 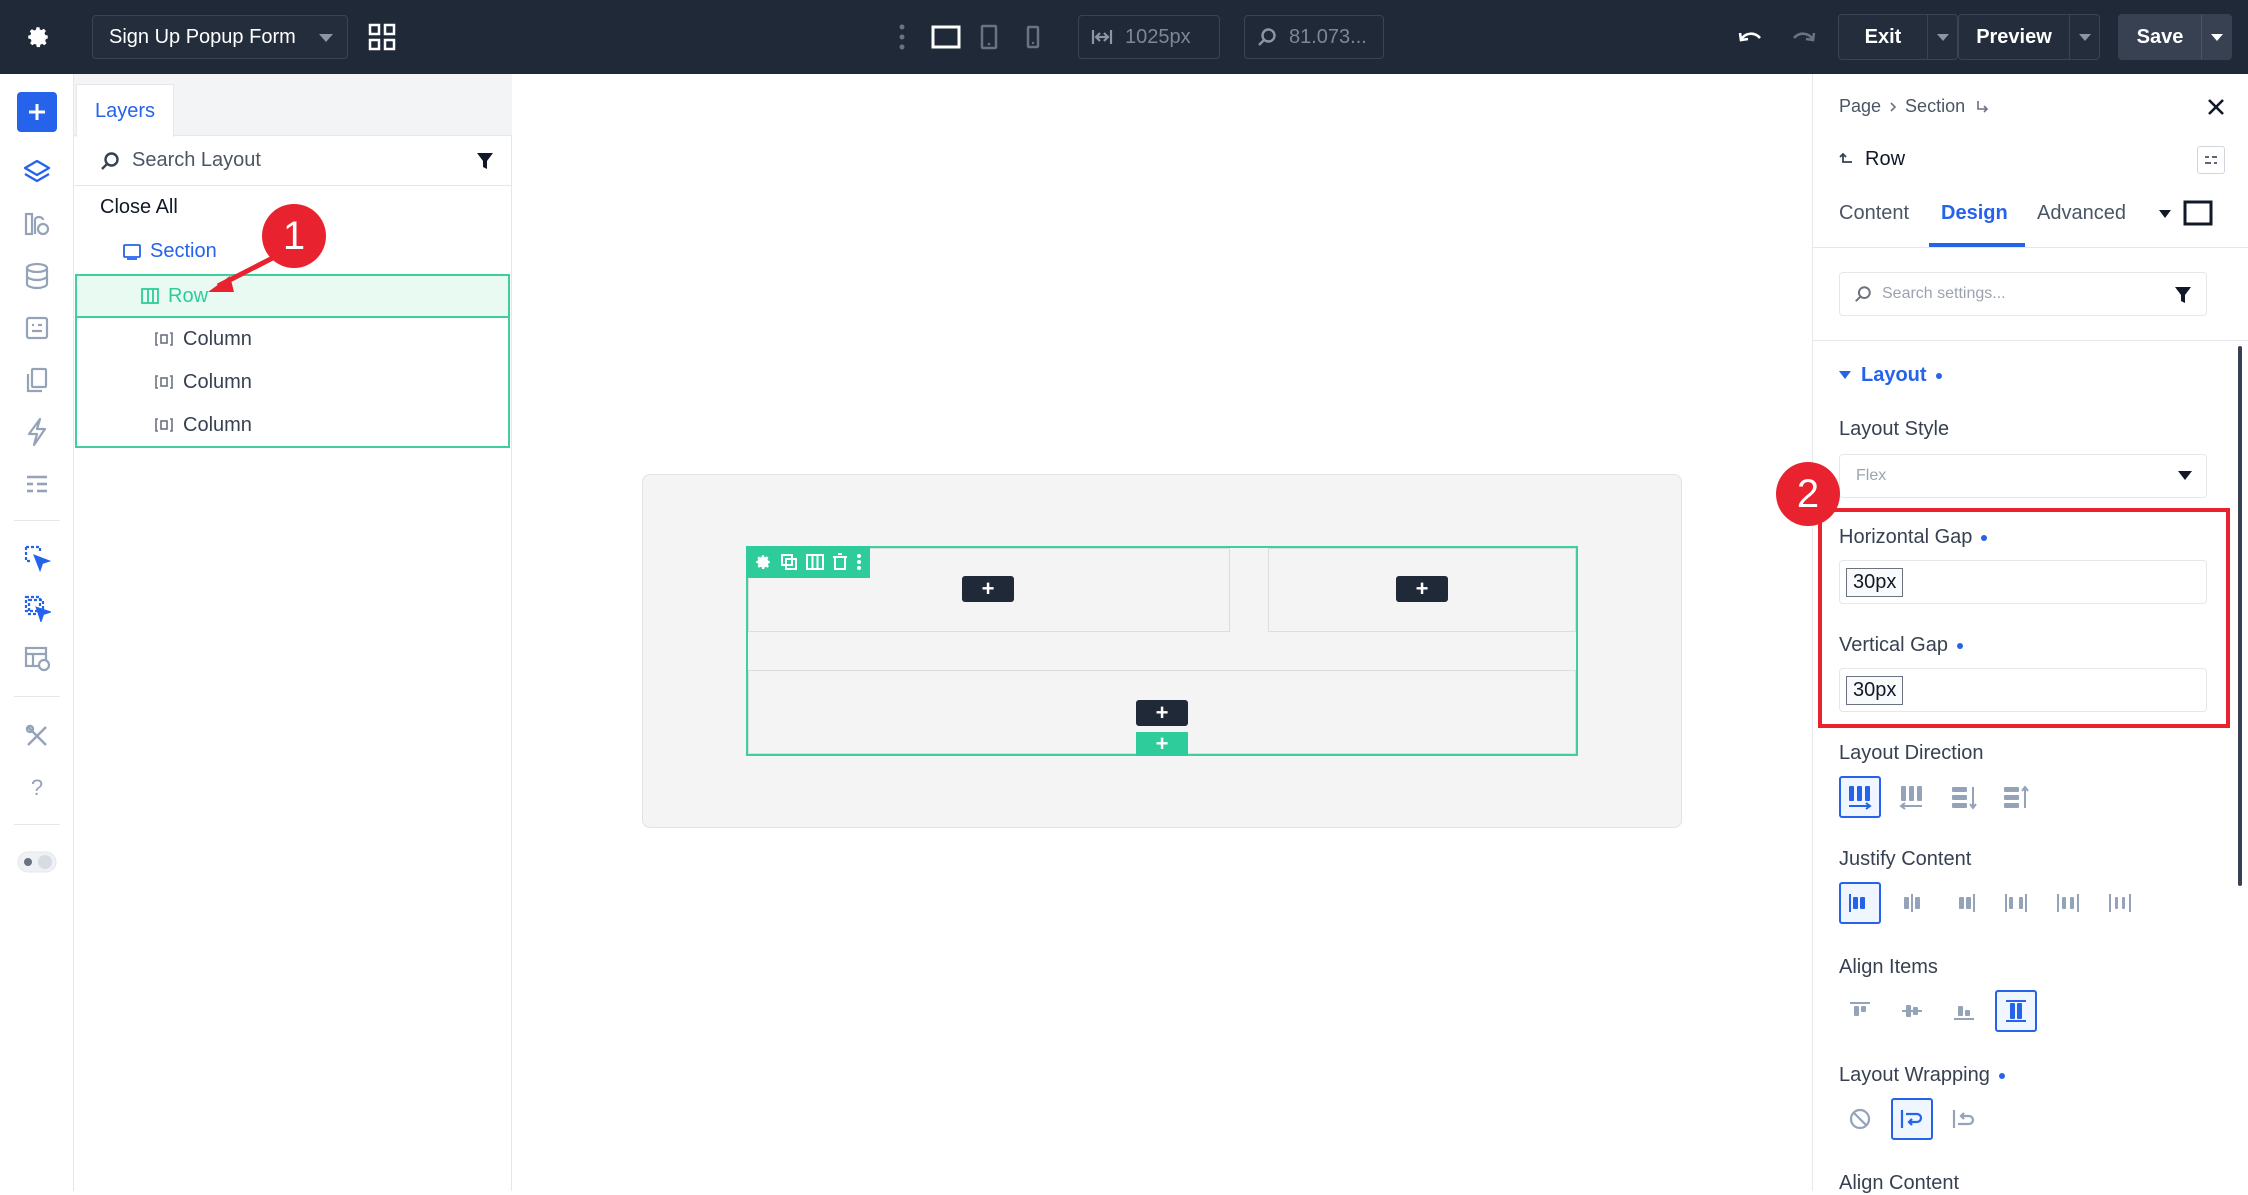 I want to click on grid-icon, so click(x=382, y=37).